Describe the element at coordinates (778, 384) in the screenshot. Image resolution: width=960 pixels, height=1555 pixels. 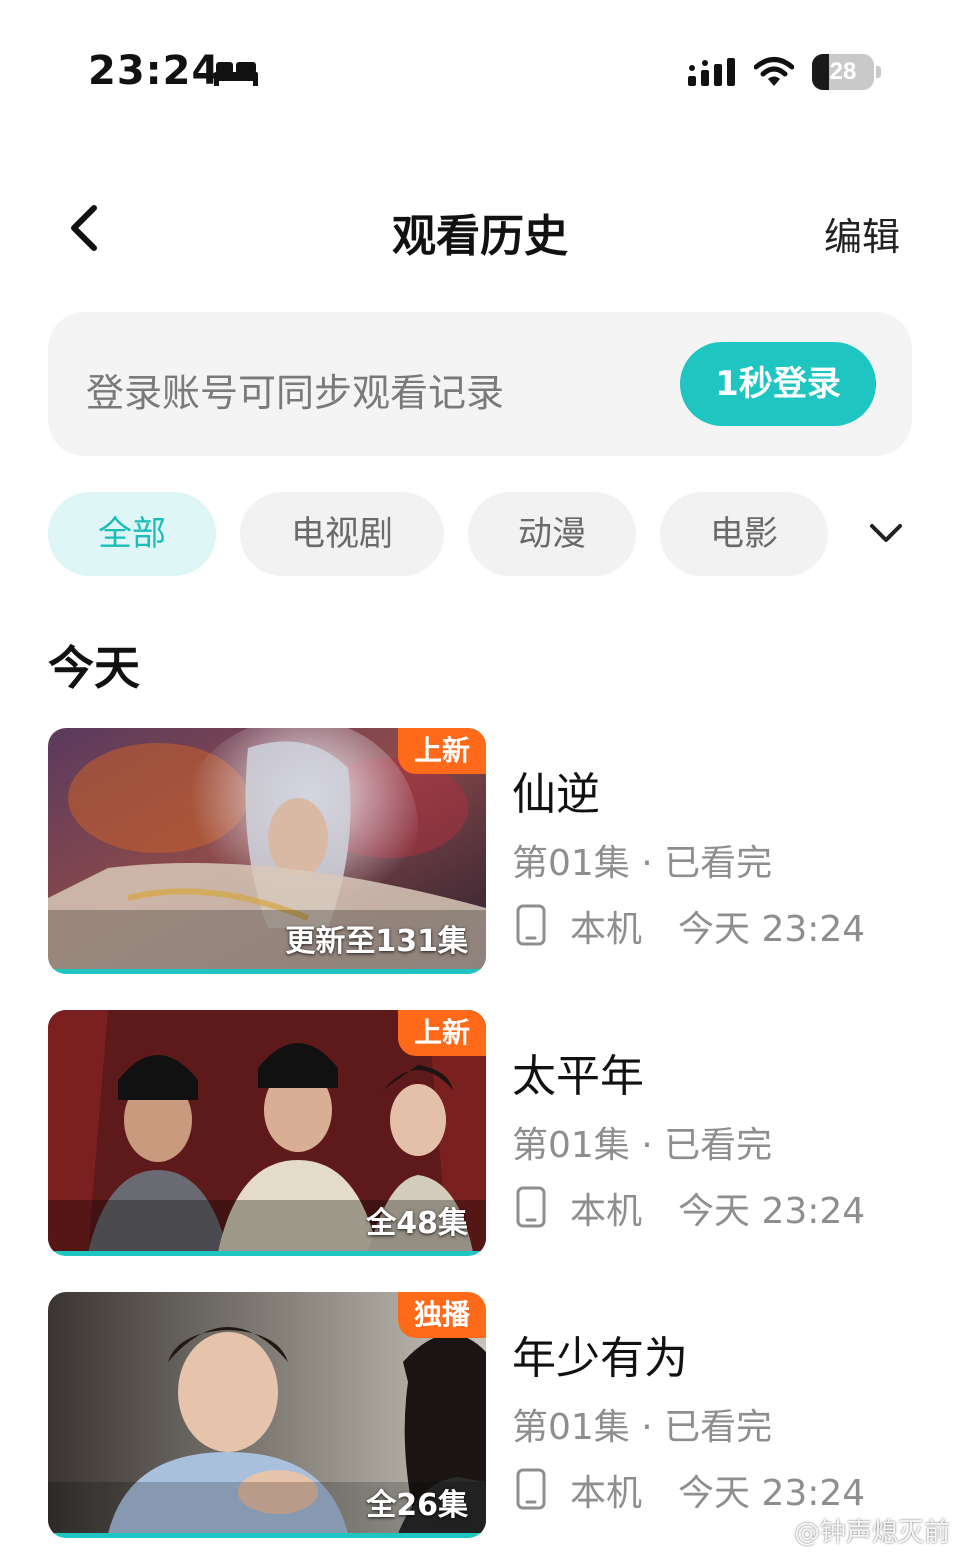
I see `login-button: 1秒登录` at that location.